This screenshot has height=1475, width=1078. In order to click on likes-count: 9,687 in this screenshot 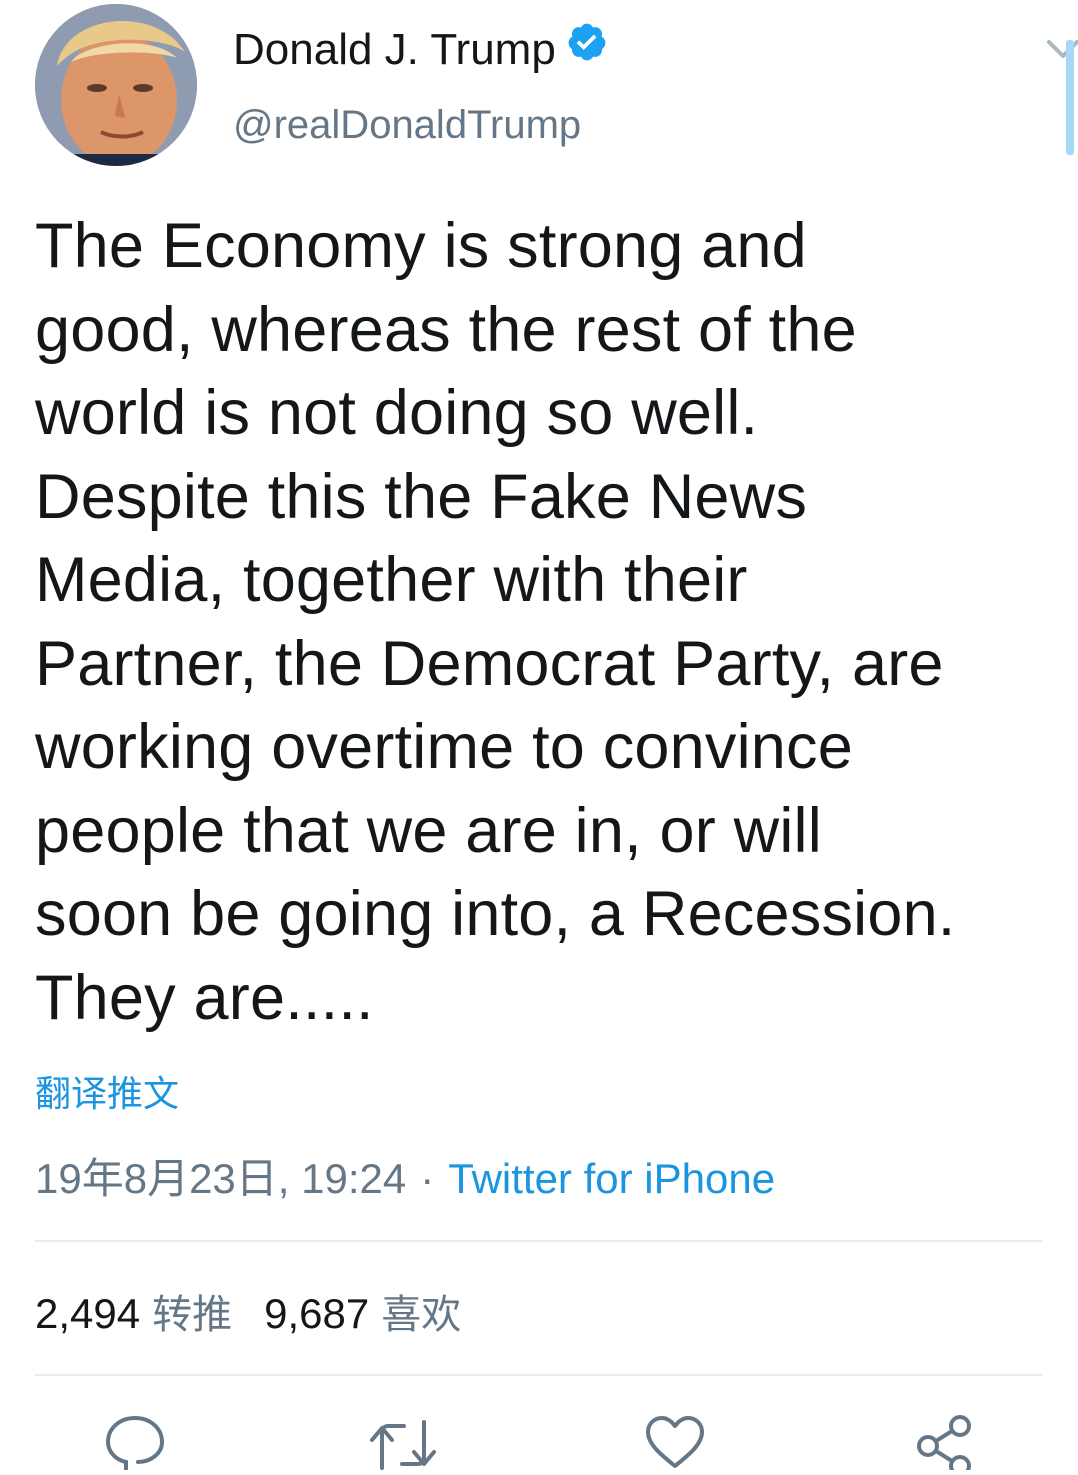, I will do `click(317, 1313)`.